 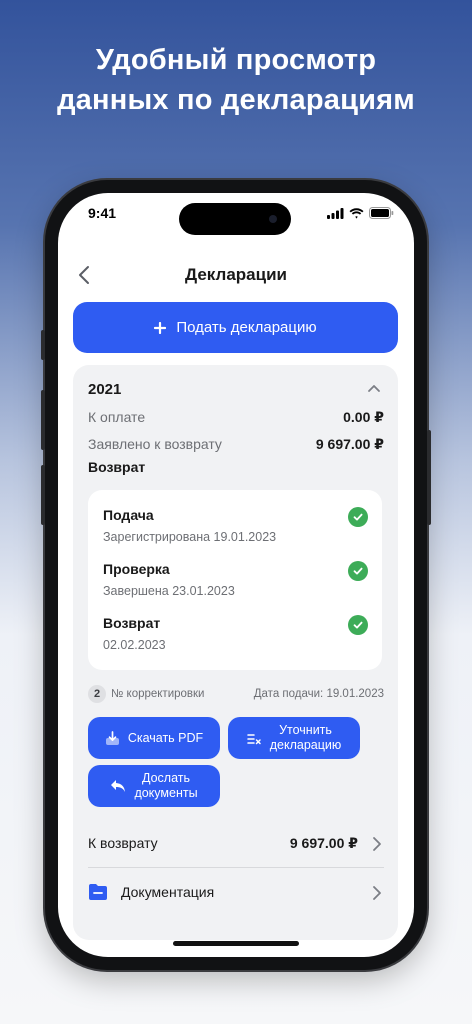 What do you see at coordinates (236, 80) in the screenshot?
I see `promo-headline: Удобный просмотр данных по декларациям` at bounding box center [236, 80].